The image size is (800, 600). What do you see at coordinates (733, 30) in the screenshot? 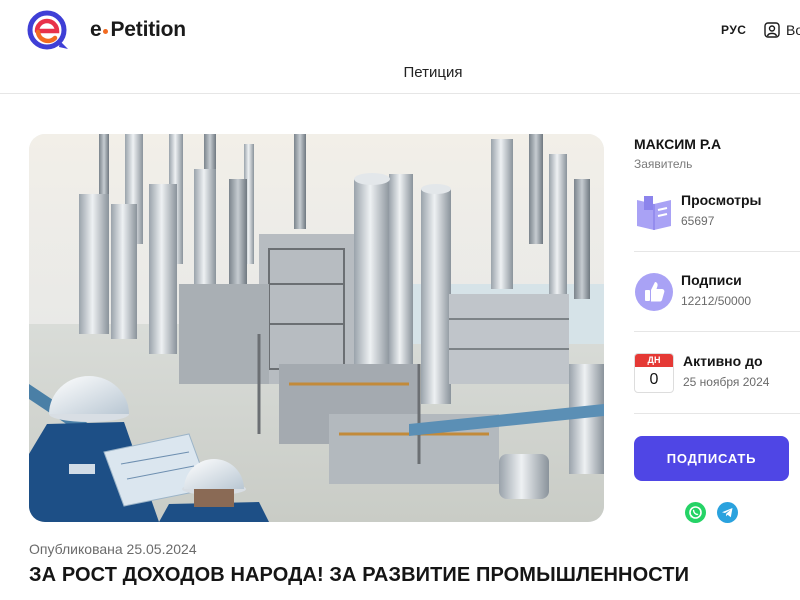
I see `language-switcher: РУС` at bounding box center [733, 30].